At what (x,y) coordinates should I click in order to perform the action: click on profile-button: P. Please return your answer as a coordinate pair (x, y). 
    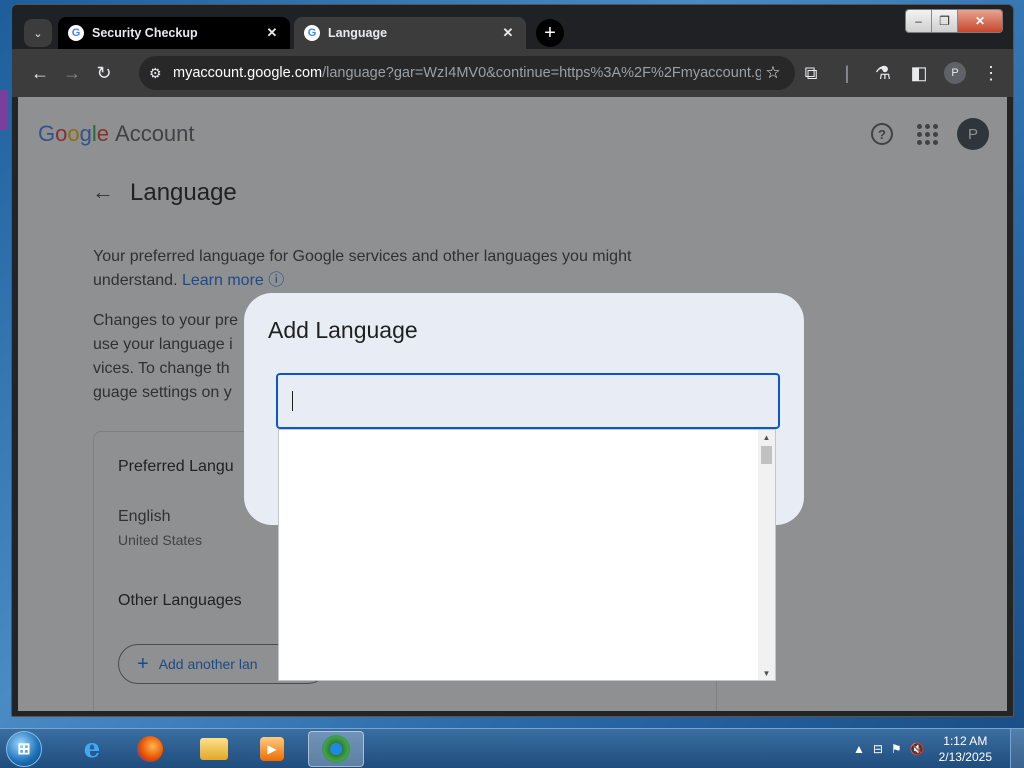
    Looking at the image, I should click on (955, 73).